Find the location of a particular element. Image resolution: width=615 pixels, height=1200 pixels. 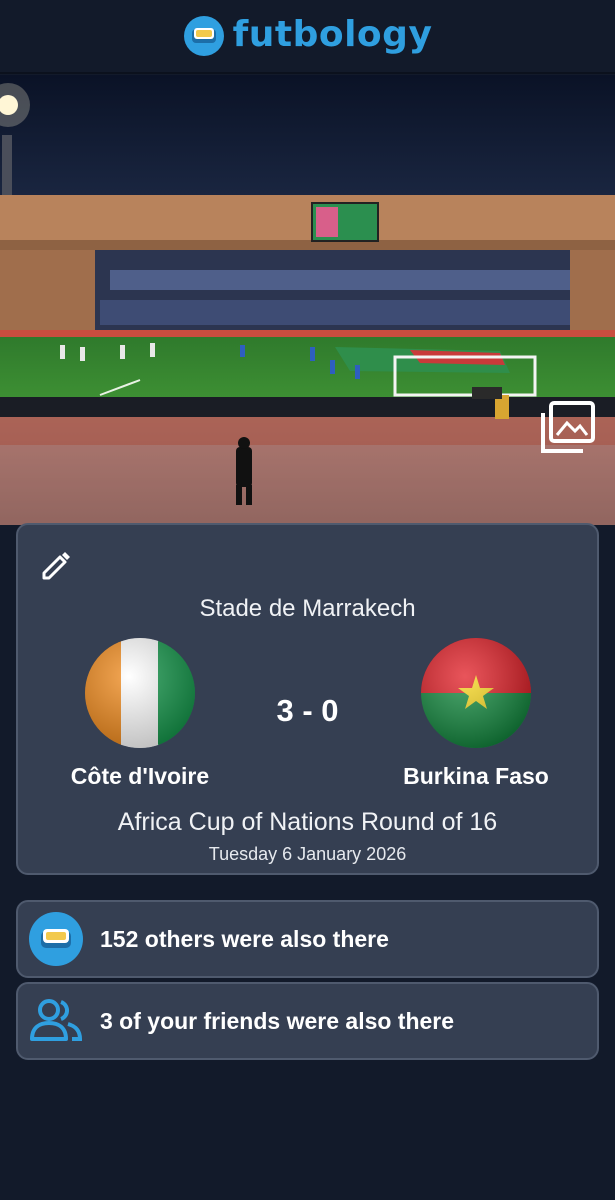

app-header: futbology is located at coordinates (307, 37).